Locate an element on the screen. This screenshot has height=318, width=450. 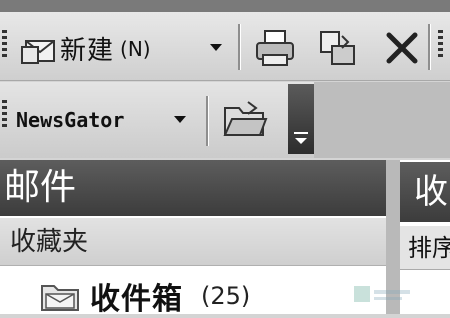
toolbar-grip-right is located at coordinates (441, 45).